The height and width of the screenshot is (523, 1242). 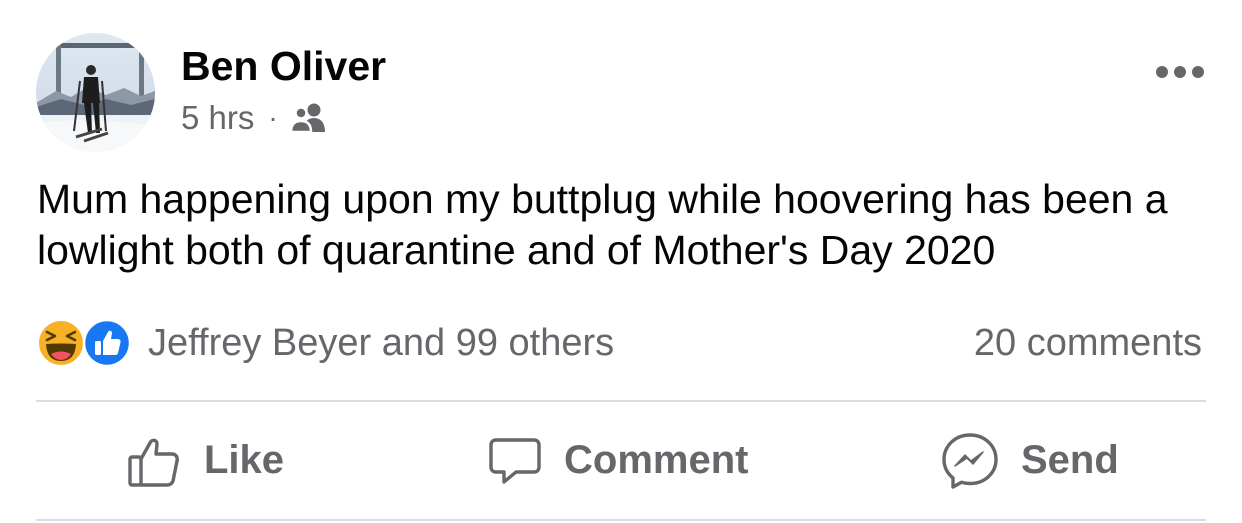 I want to click on comment-bubble-icon, so click(x=515, y=460).